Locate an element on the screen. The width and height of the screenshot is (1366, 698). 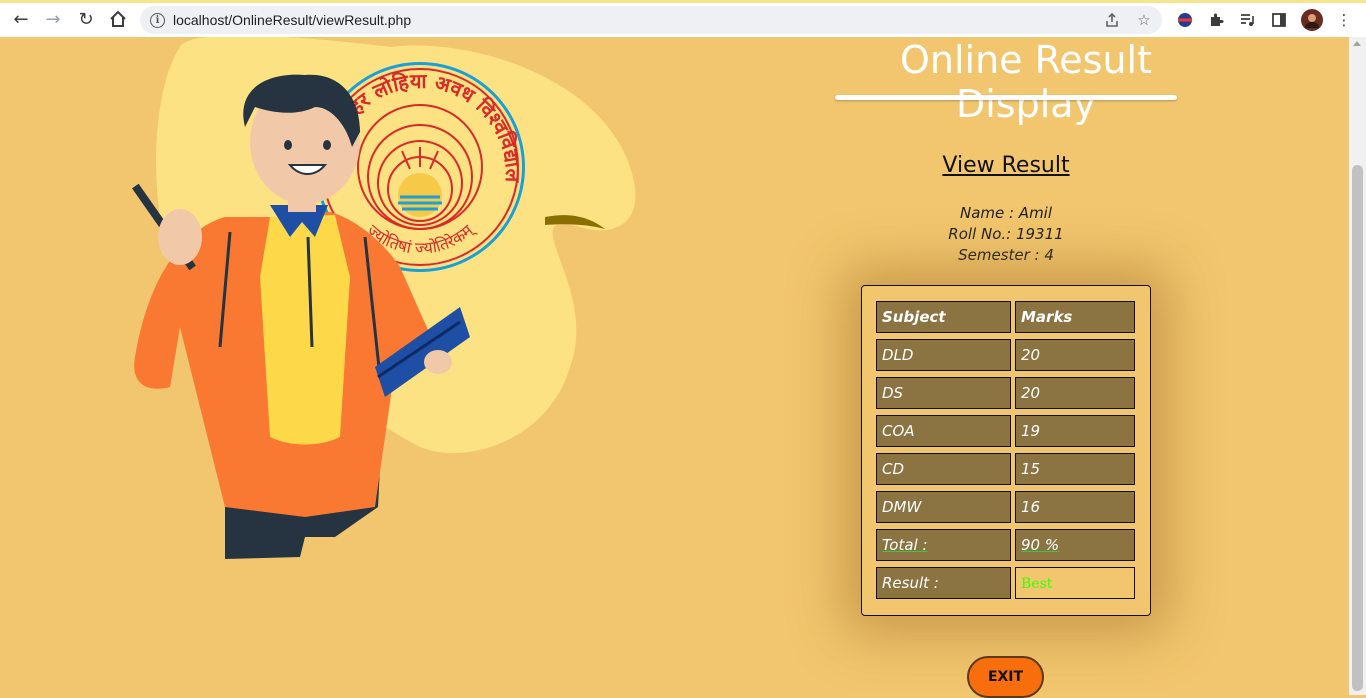
menu-icon: ⋮ is located at coordinates (1344, 20).